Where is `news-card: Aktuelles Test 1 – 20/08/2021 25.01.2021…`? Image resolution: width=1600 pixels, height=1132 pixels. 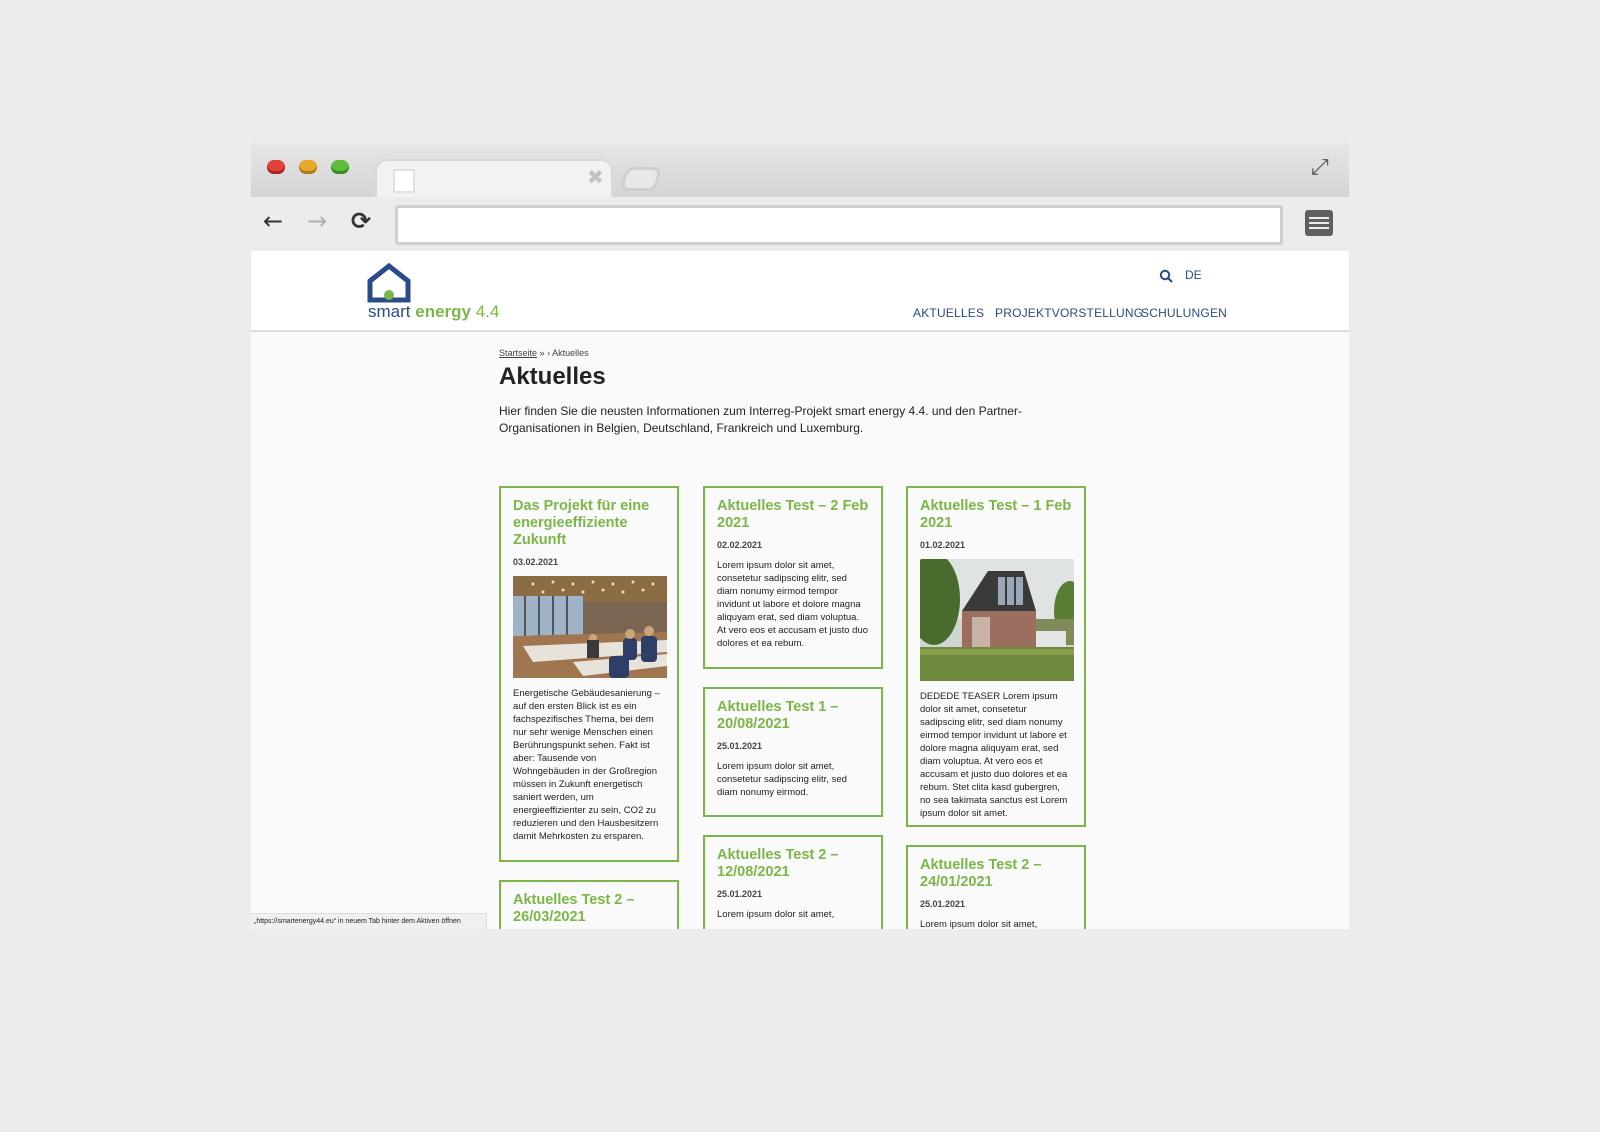 news-card: Aktuelles Test 1 – 20/08/2021 25.01.2021… is located at coordinates (793, 752).